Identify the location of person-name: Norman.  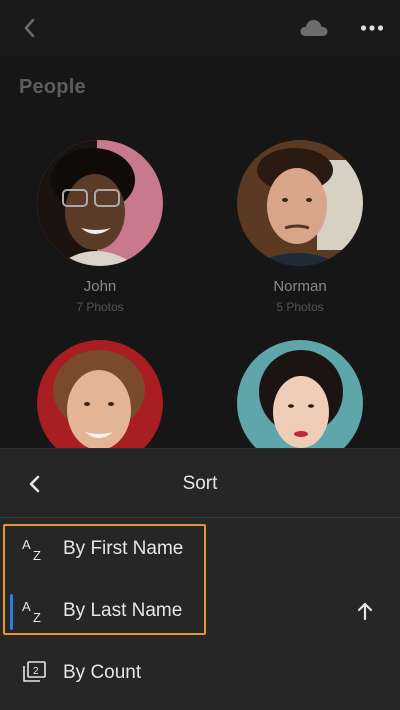
(300, 286).